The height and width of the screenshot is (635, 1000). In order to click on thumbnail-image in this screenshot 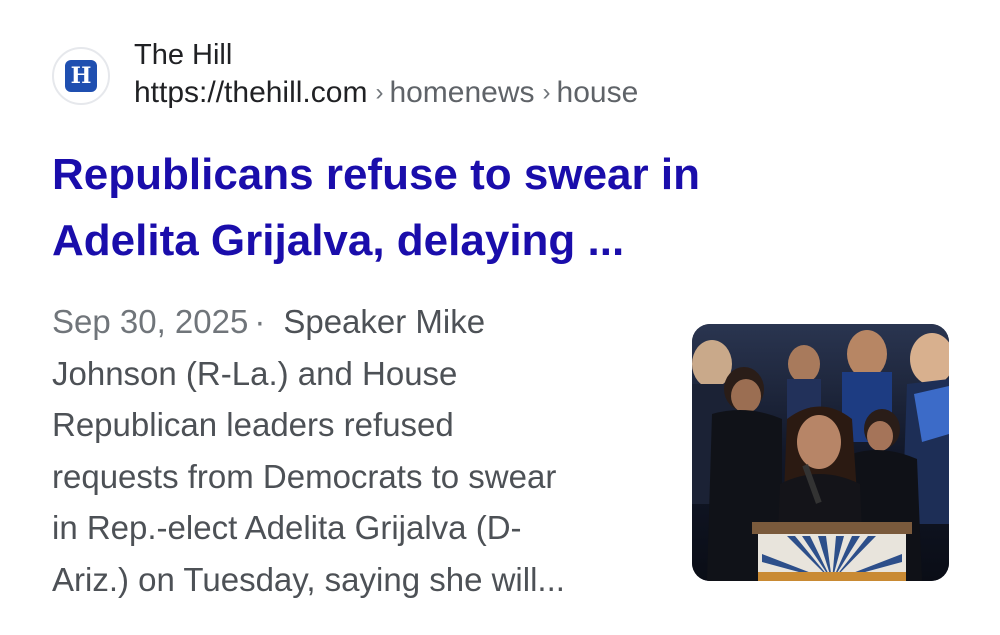, I will do `click(820, 452)`.